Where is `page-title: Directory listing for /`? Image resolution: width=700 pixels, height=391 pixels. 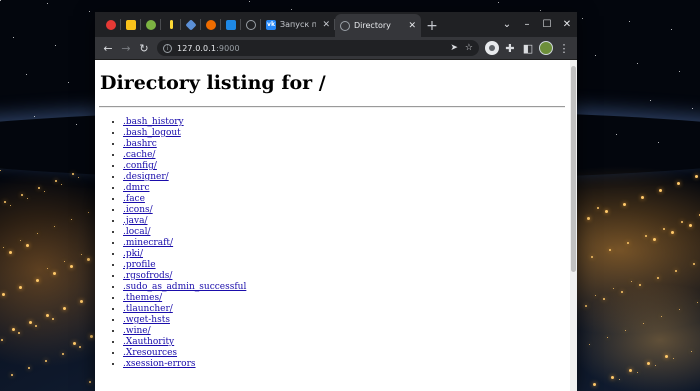 page-title: Directory listing for / is located at coordinates (213, 83).